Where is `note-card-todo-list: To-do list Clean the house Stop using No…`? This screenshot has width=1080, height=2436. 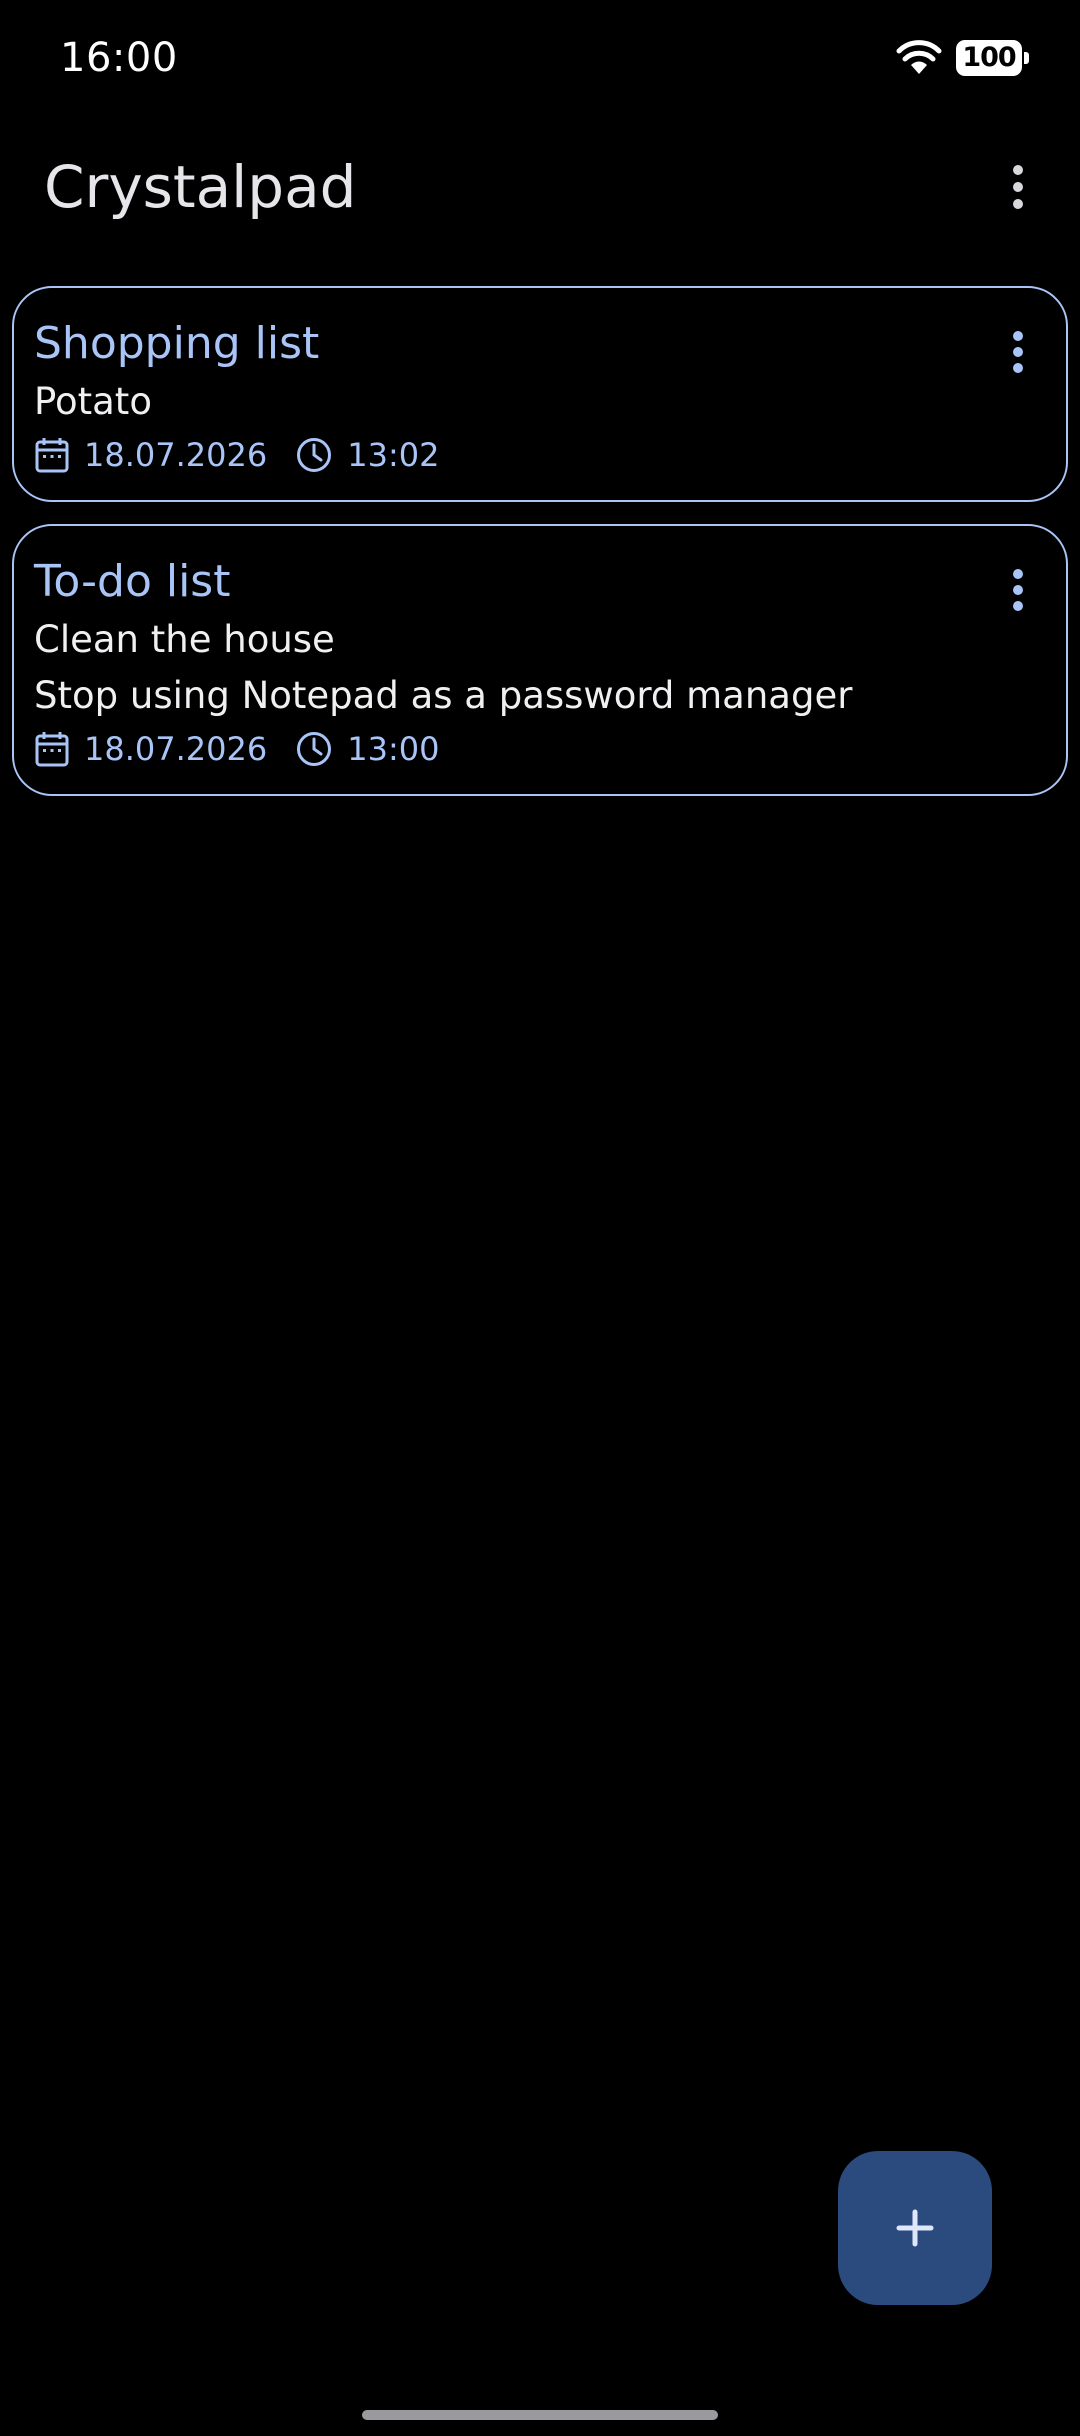
note-card-todo-list: To-do list Clean the house Stop using No… is located at coordinates (540, 660).